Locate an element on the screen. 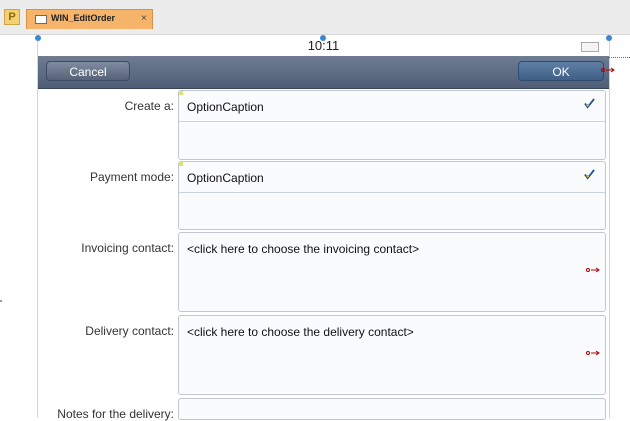  notes-label: Notes for the delivery: is located at coordinates (115, 414).